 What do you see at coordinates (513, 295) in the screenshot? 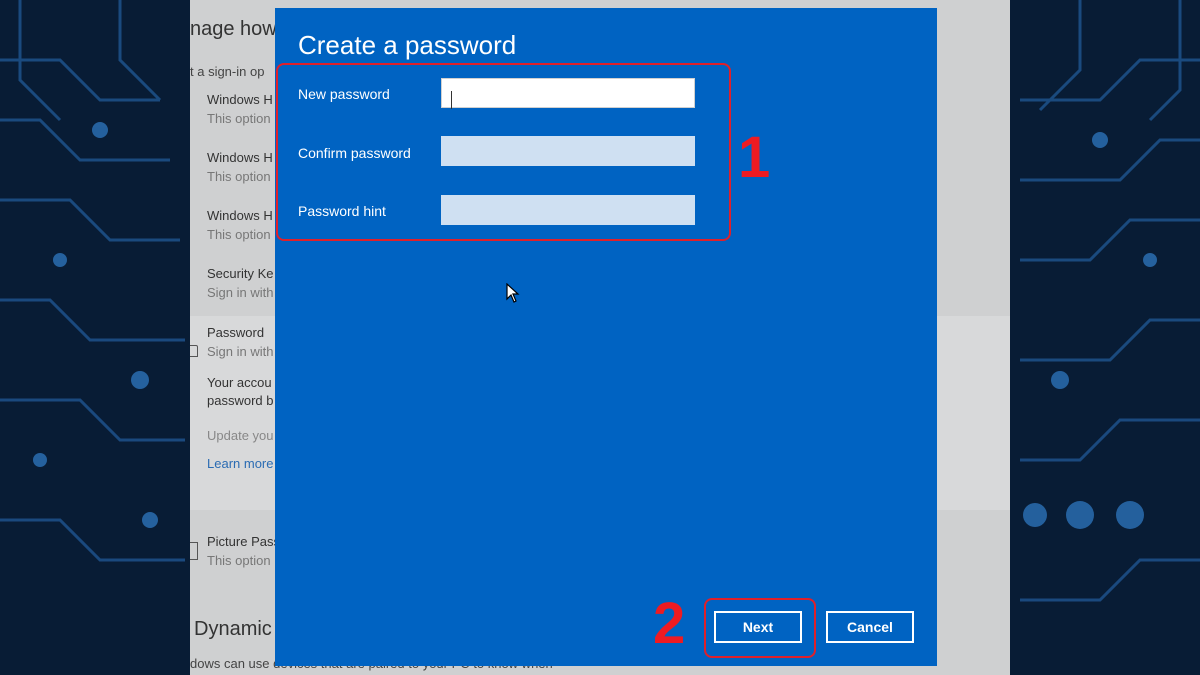
I see `mouse-cursor-icon` at bounding box center [513, 295].